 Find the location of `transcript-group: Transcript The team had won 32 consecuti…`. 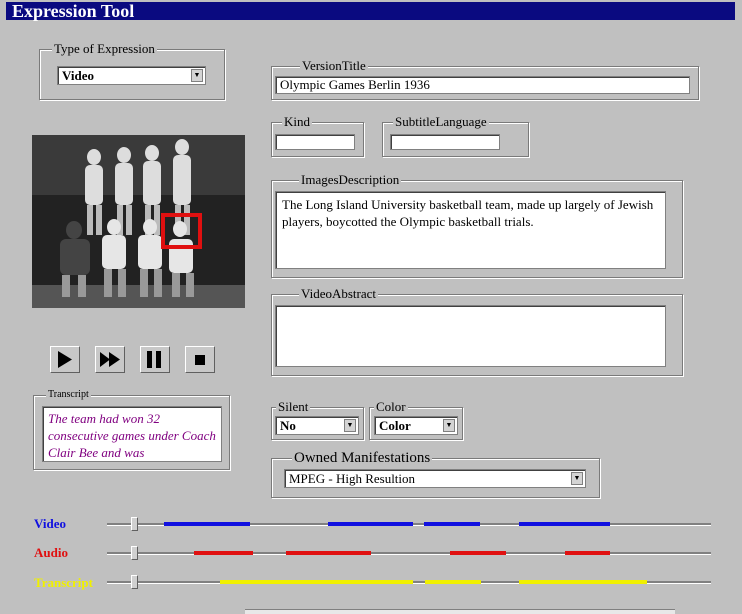

transcript-group: Transcript The team had won 32 consecuti… is located at coordinates (131, 429).